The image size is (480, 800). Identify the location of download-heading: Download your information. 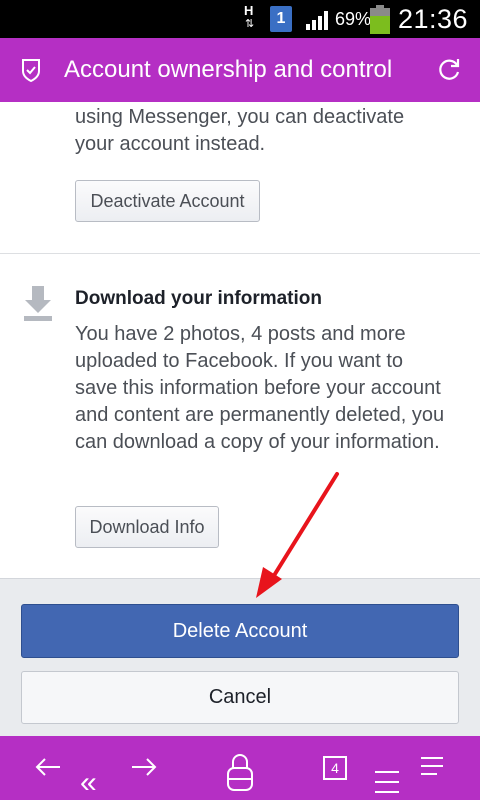
(198, 298).